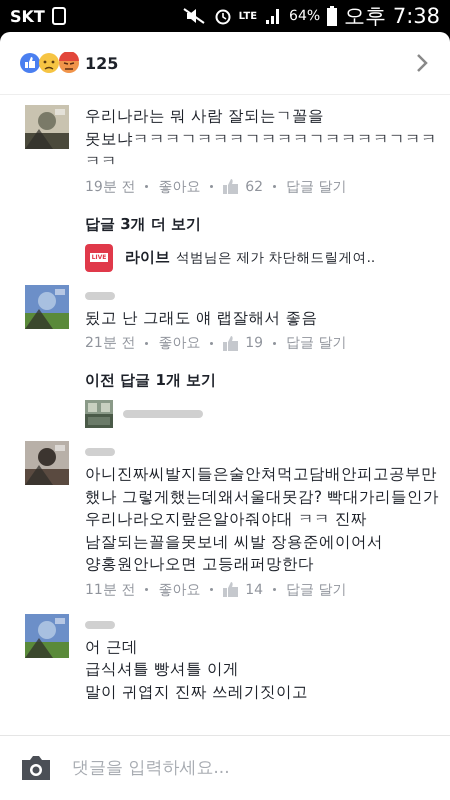 The width and height of the screenshot is (450, 800). I want to click on comment-line: 말이 귀엽지 진짜 쓰레기짓이고, so click(196, 692).